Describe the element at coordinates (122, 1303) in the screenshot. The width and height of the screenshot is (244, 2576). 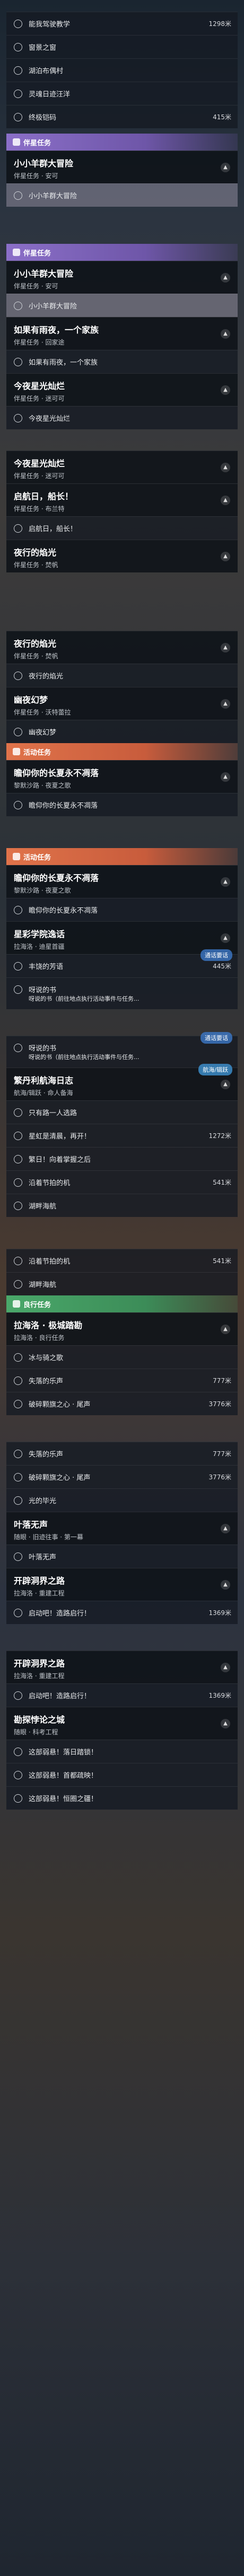
I see `category-daily: 良行任务` at that location.